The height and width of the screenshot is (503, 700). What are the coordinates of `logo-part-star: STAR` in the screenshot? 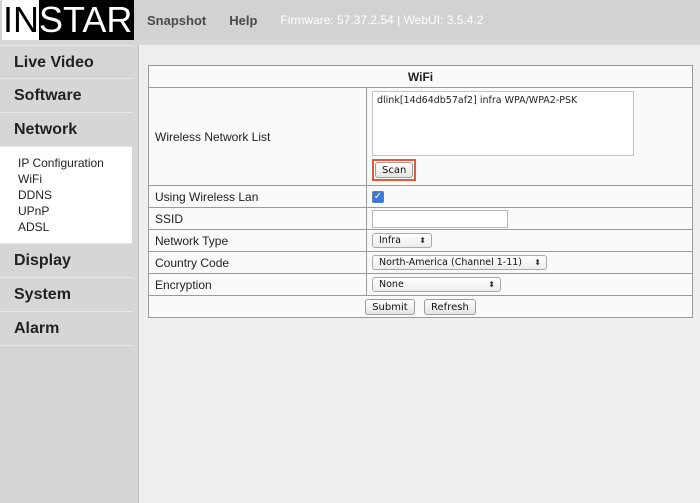 It's located at (87, 20).